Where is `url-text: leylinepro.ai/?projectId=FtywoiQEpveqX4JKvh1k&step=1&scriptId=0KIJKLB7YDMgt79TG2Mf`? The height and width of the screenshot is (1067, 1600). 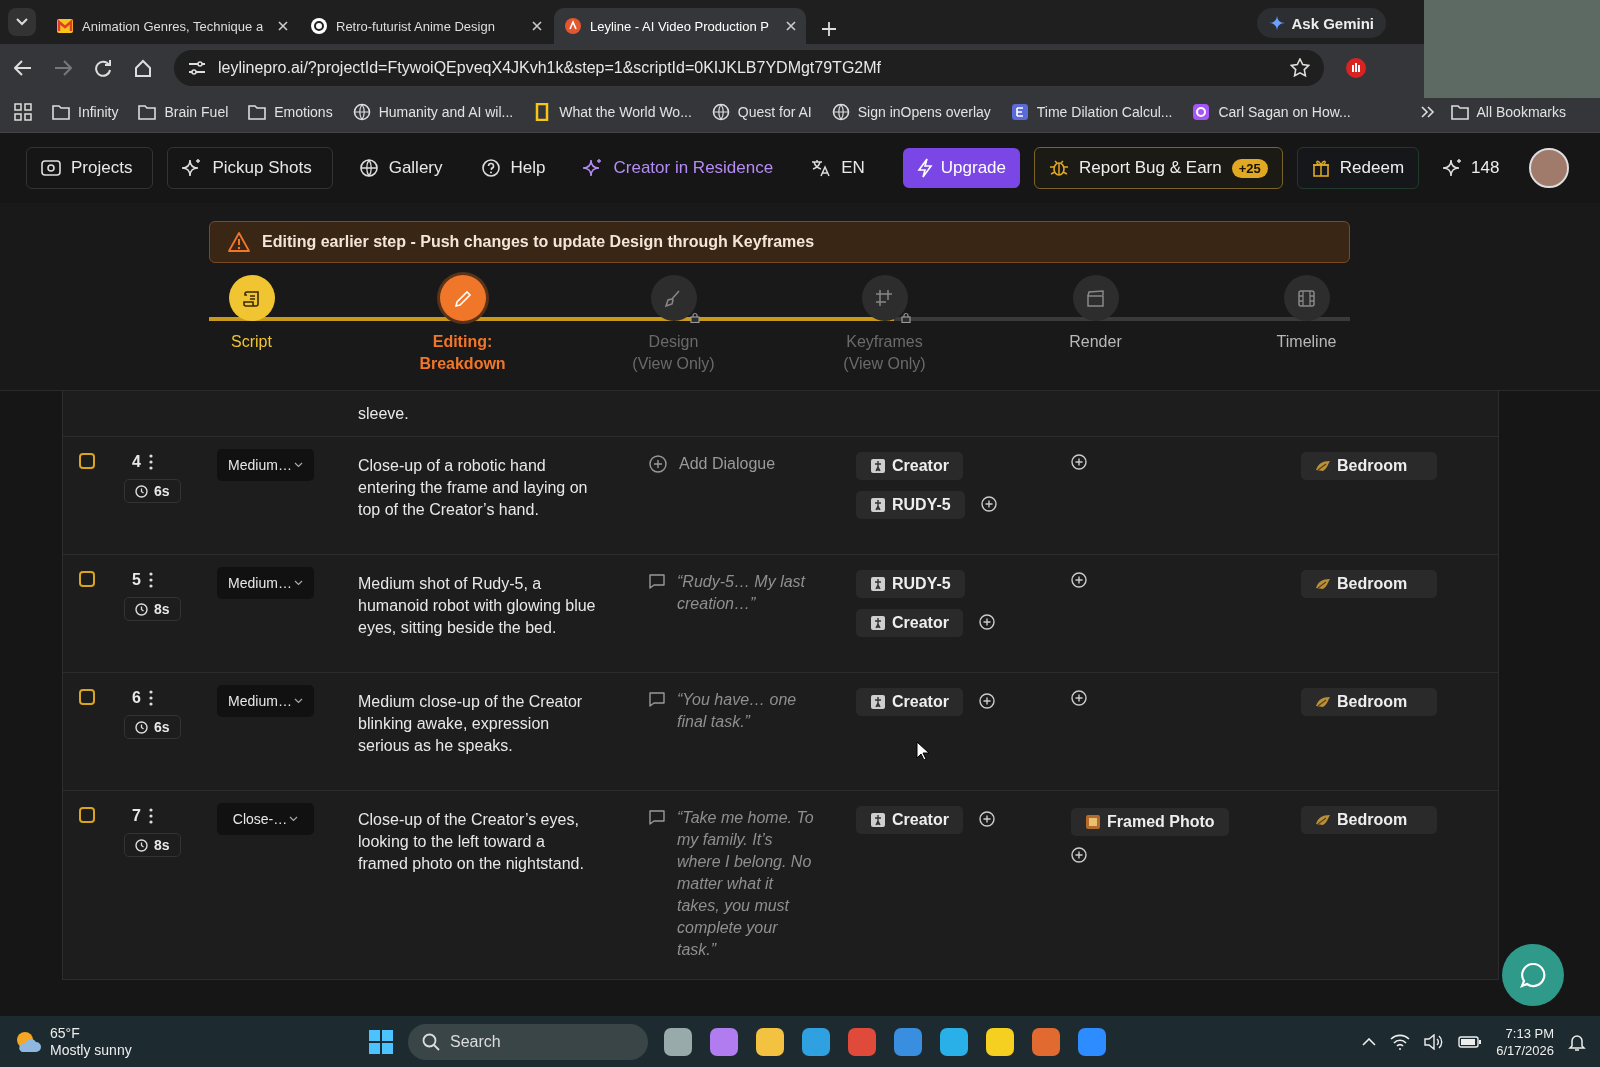
url-text: leylinepro.ai/?projectId=FtywoiQEpveqX4JKvh1k&step=1&scriptId=0KIJKLB7YDMgt79TG2Mf is located at coordinates (550, 68).